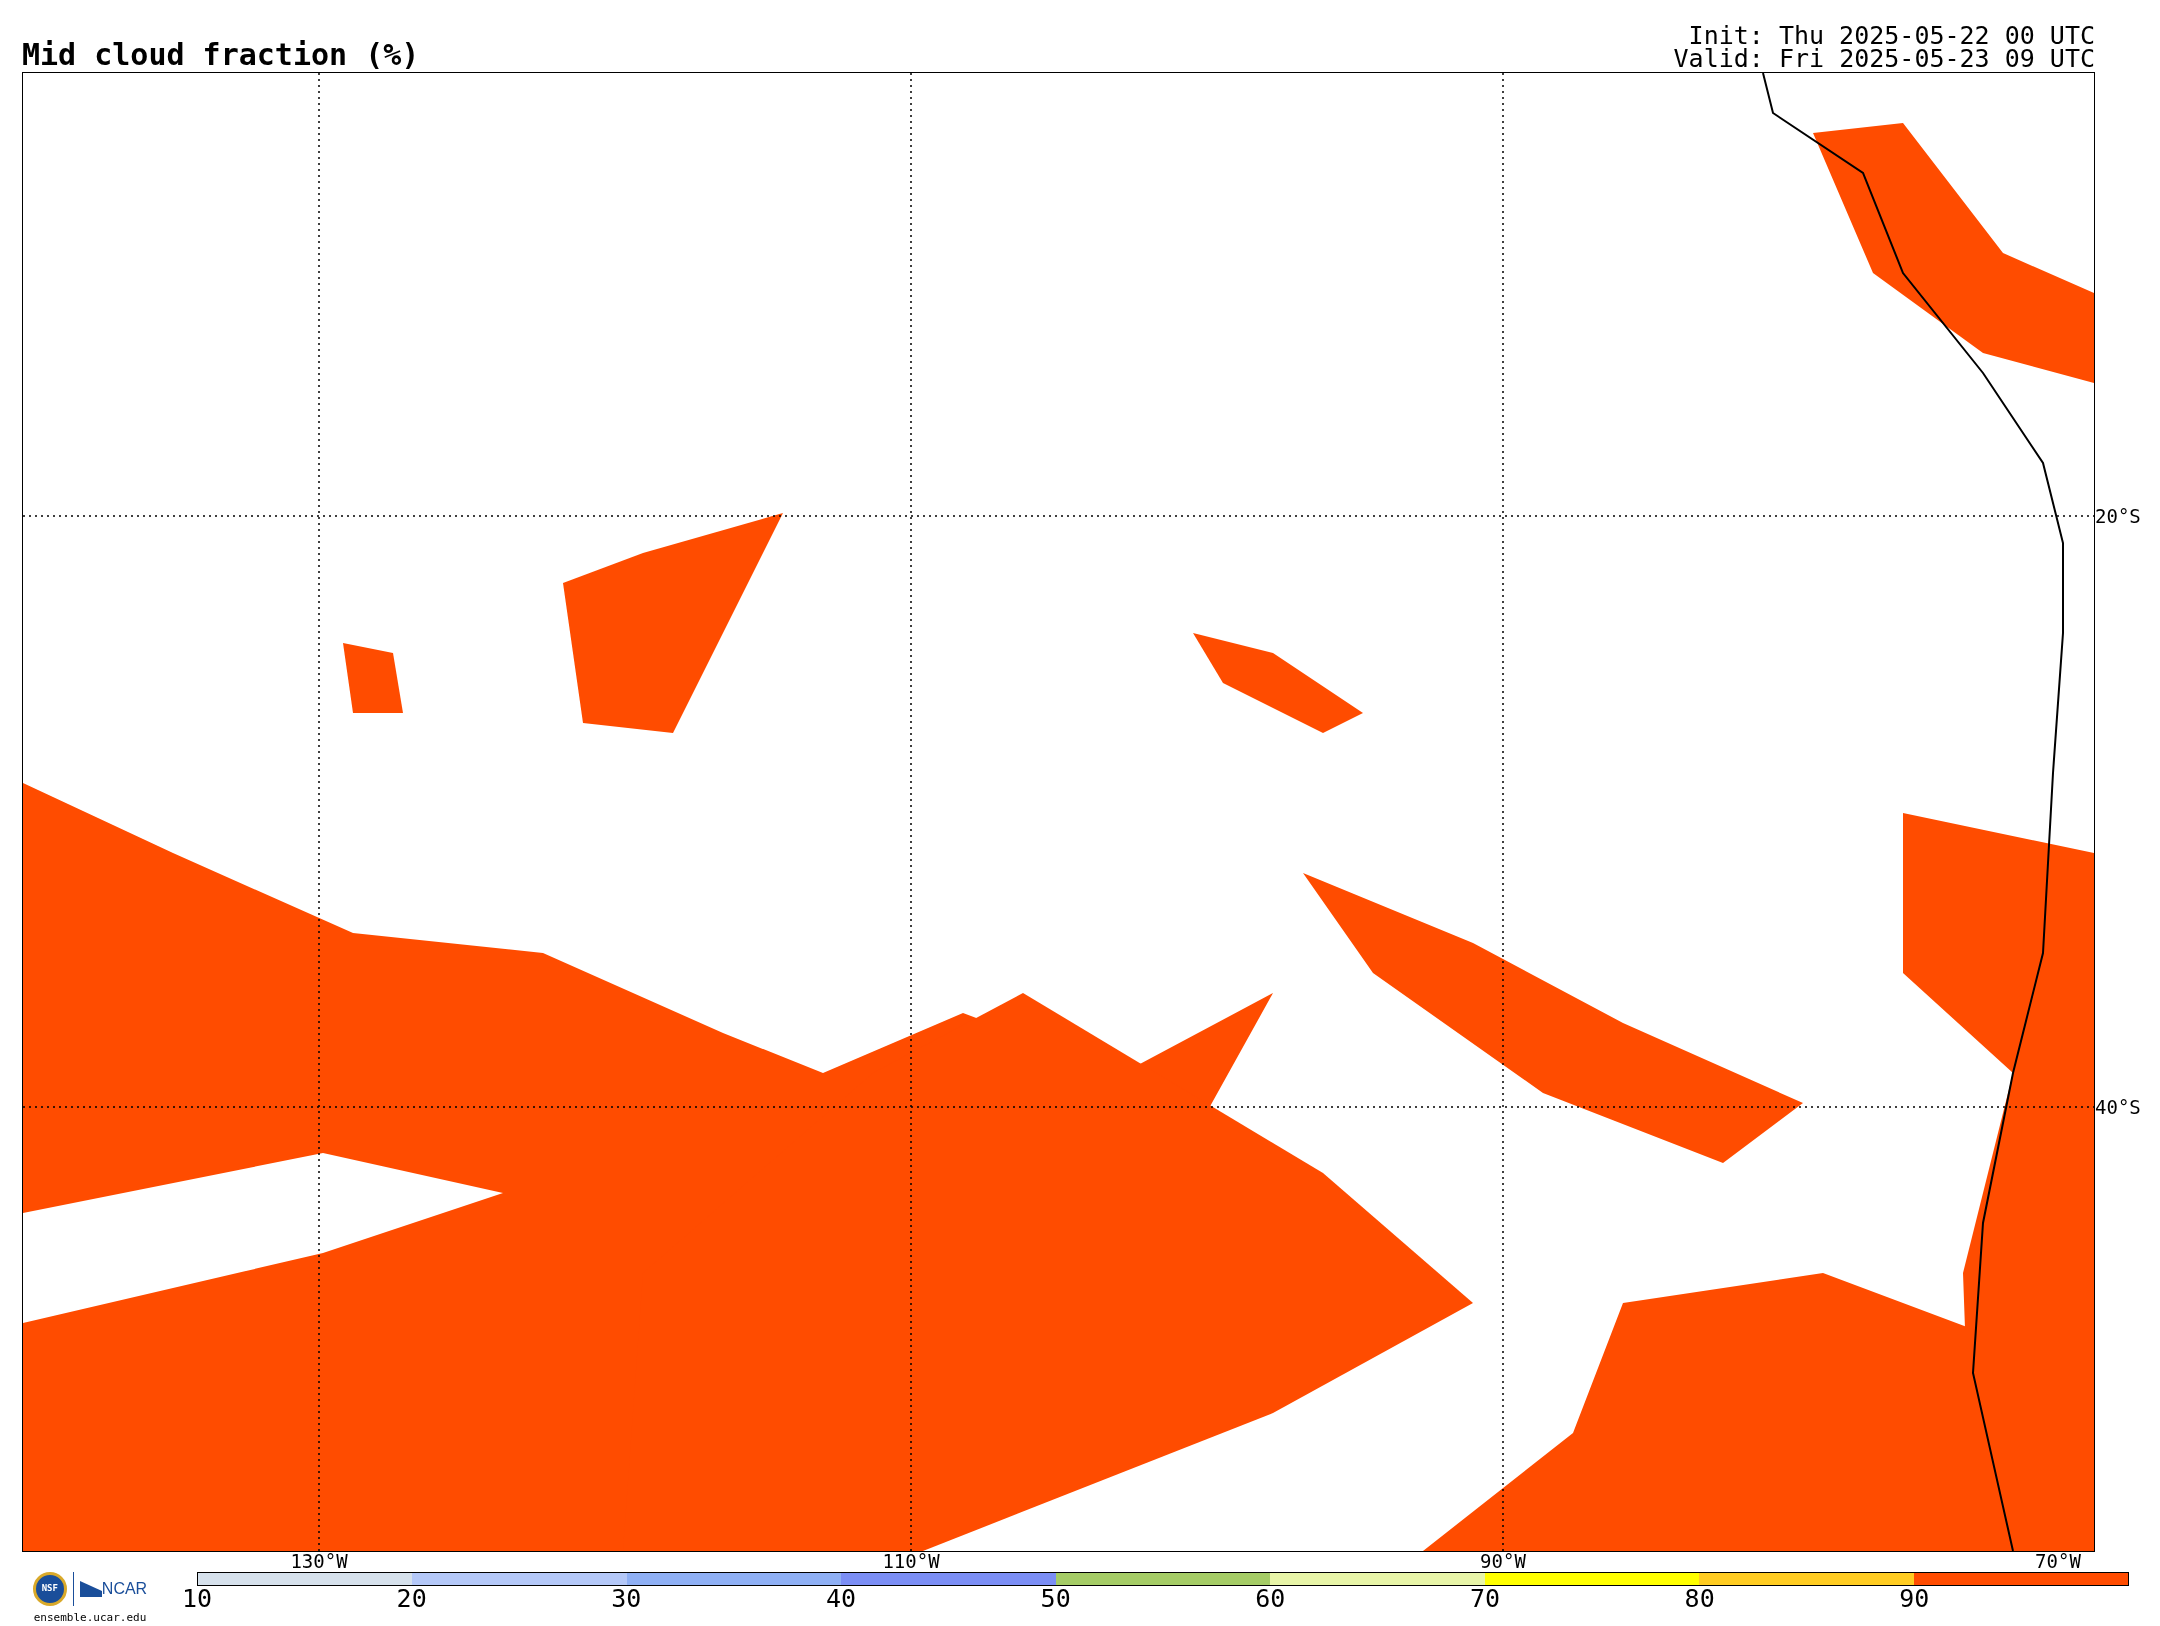  Describe the element at coordinates (90, 1617) in the screenshot. I see `website-label: ensemble.ucar.edu` at that location.